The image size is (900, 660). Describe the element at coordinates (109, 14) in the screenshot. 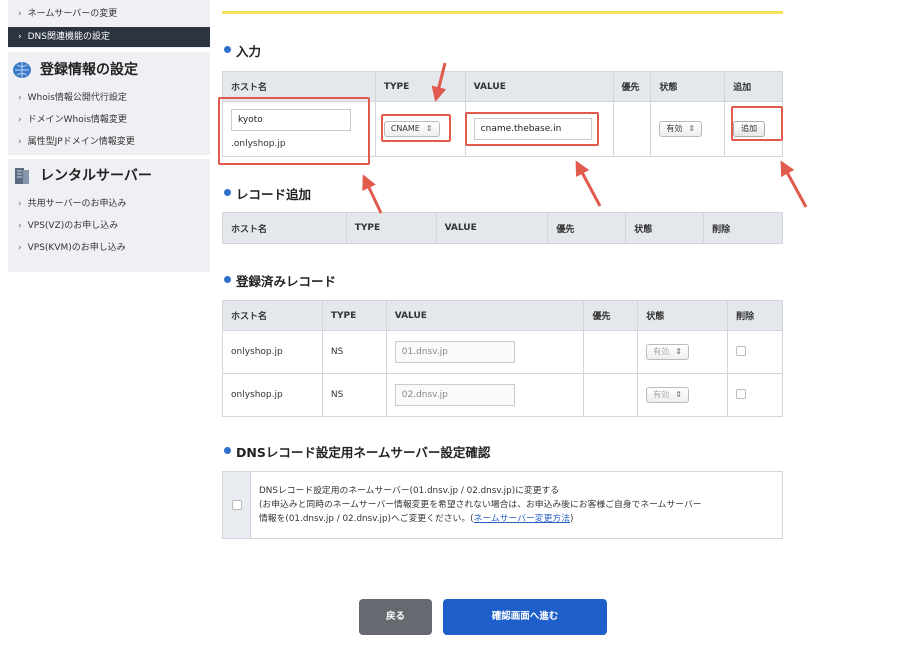

I see `sidebar-item-nameserver-change: ネームサーバーの変更` at that location.